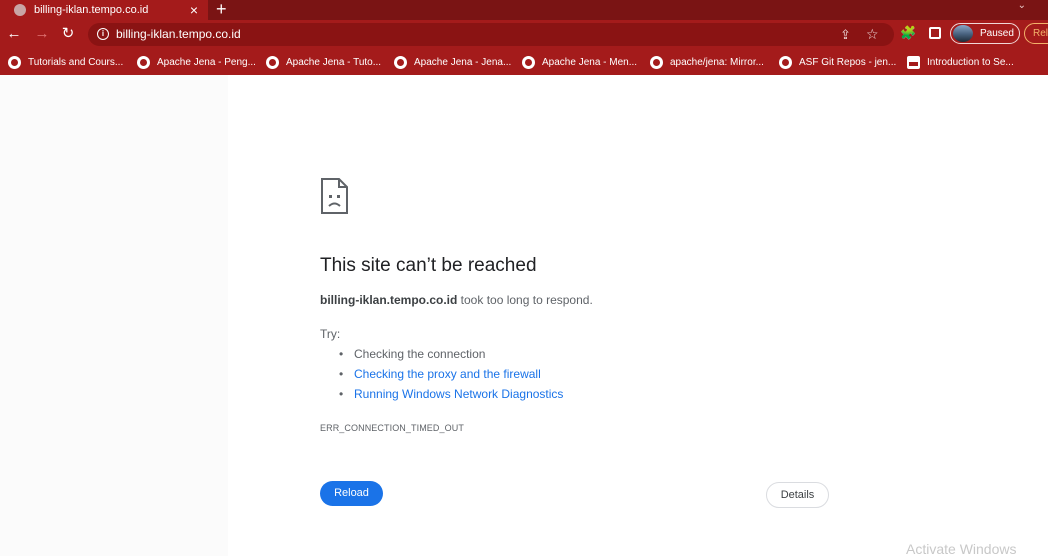 The image size is (1048, 557). Describe the element at coordinates (491, 34) in the screenshot. I see `address-bar: i billing-iklan.tempo.co.id ⇪ ☆` at that location.